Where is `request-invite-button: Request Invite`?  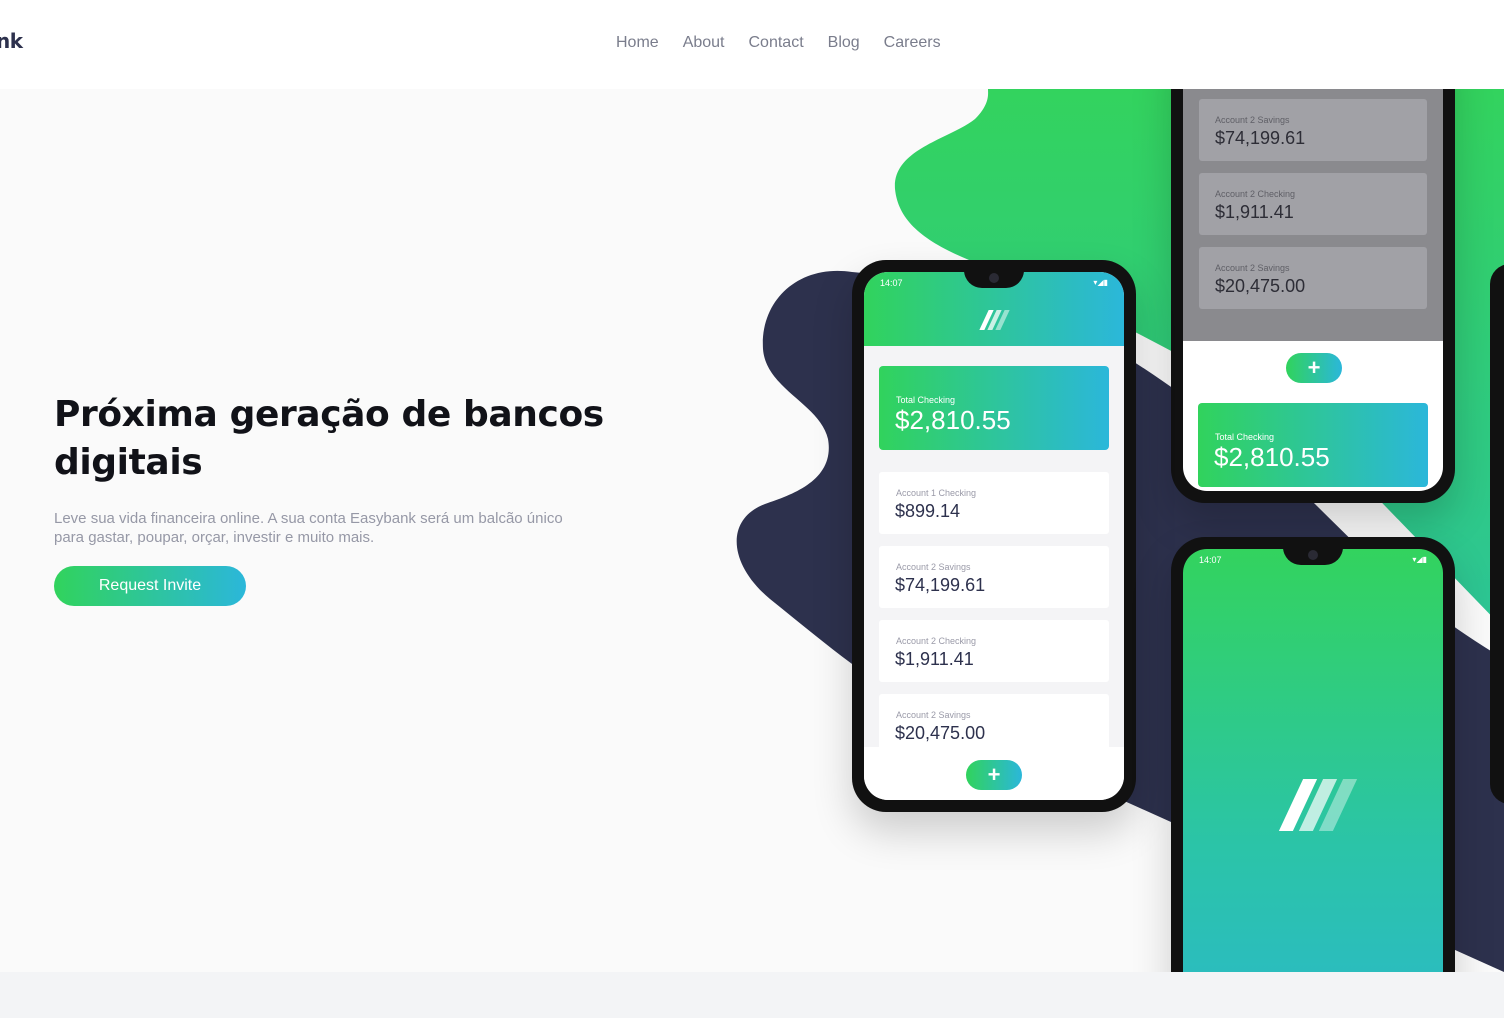 request-invite-button: Request Invite is located at coordinates (150, 586).